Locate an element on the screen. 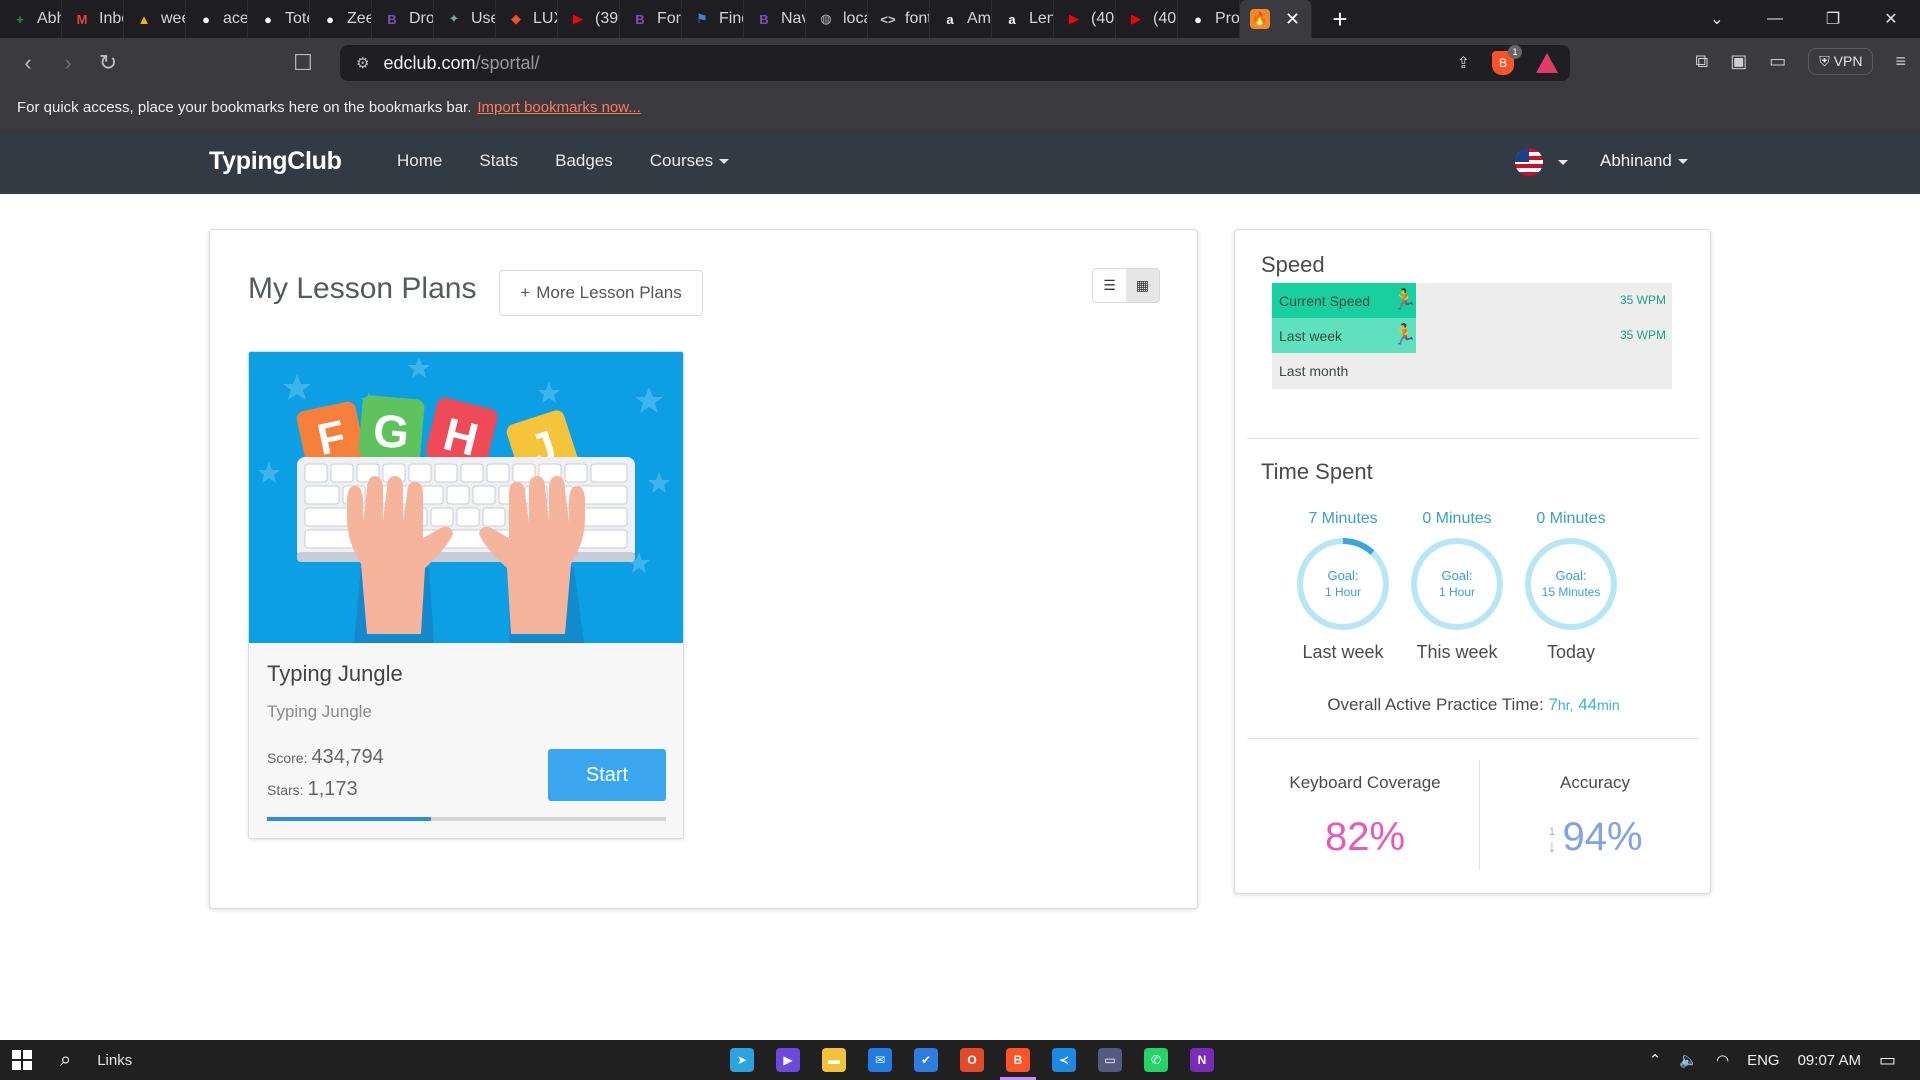 This screenshot has width=1920, height=1080. bookmark-icon: ☐ is located at coordinates (303, 63).